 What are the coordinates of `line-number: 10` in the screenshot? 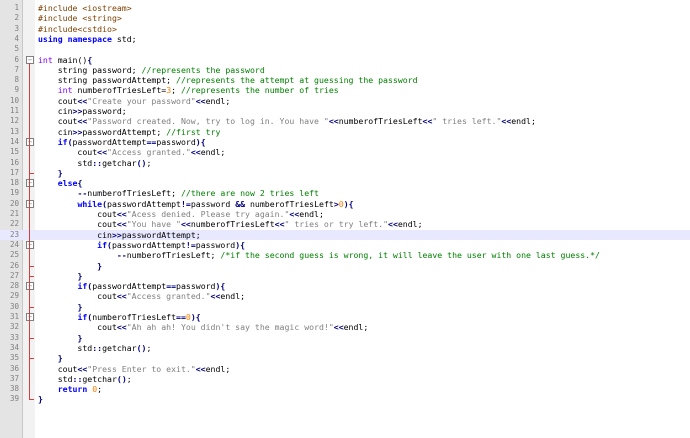 It's located at (14, 100).